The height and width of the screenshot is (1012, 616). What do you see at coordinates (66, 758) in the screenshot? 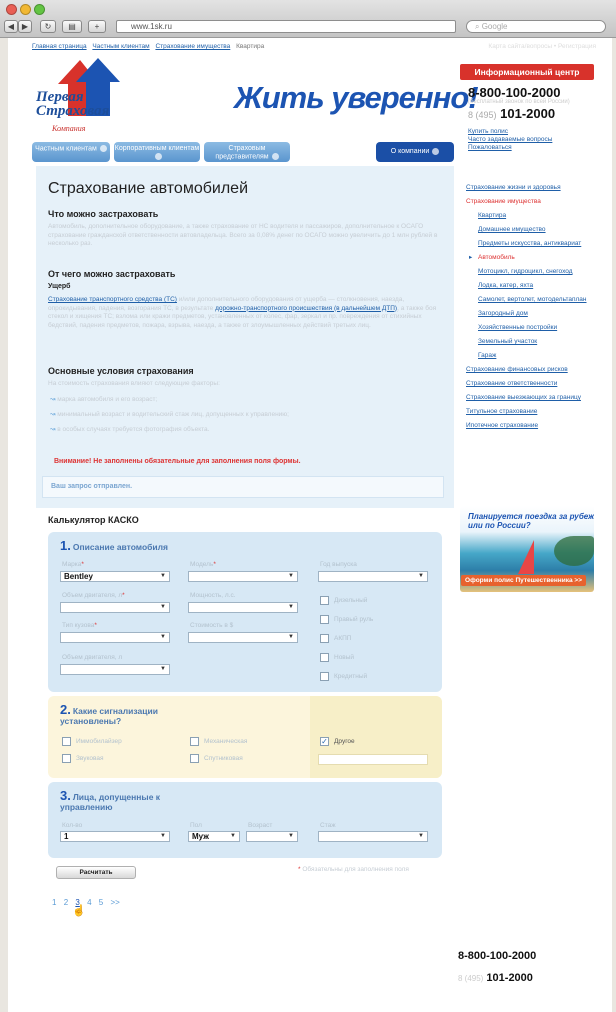
I see `sound-checkbox` at bounding box center [66, 758].